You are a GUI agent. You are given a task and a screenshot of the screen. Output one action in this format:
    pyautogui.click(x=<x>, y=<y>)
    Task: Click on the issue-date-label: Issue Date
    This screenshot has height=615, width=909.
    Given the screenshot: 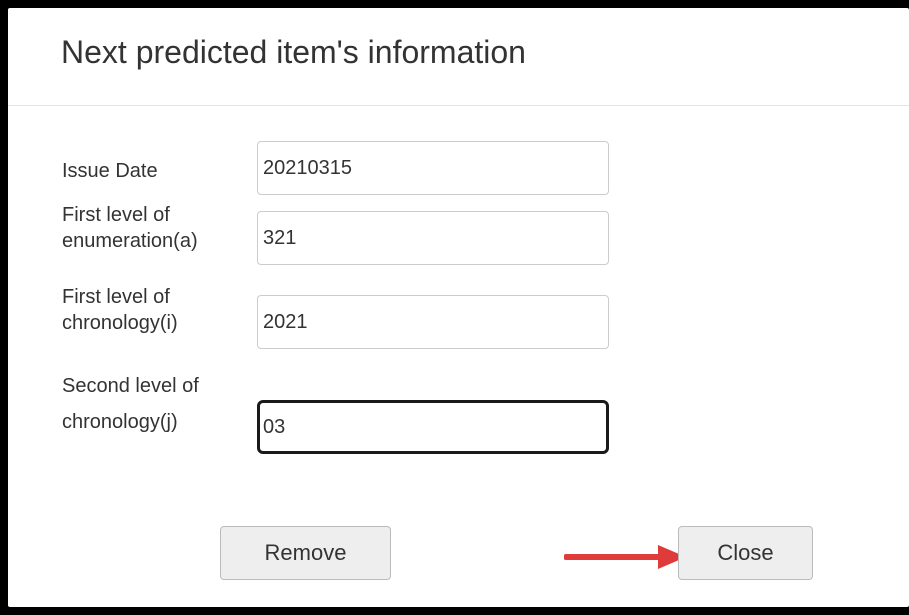 What is the action you would take?
    pyautogui.click(x=110, y=171)
    